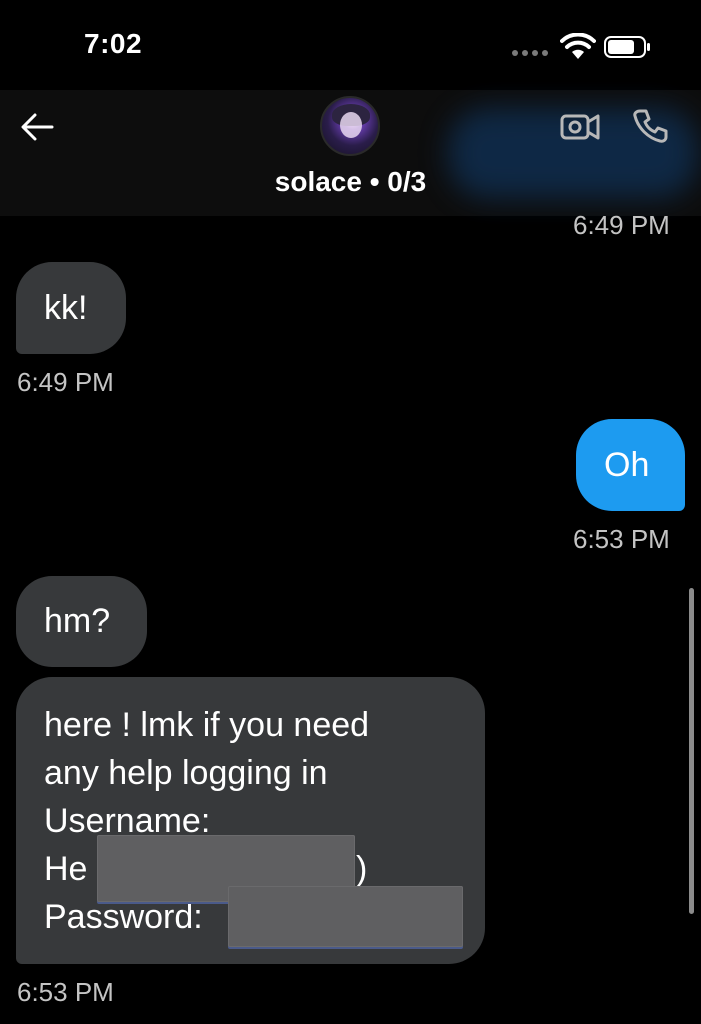 The height and width of the screenshot is (1024, 701). I want to click on outgoing-message-bubble: Oh, so click(630, 465).